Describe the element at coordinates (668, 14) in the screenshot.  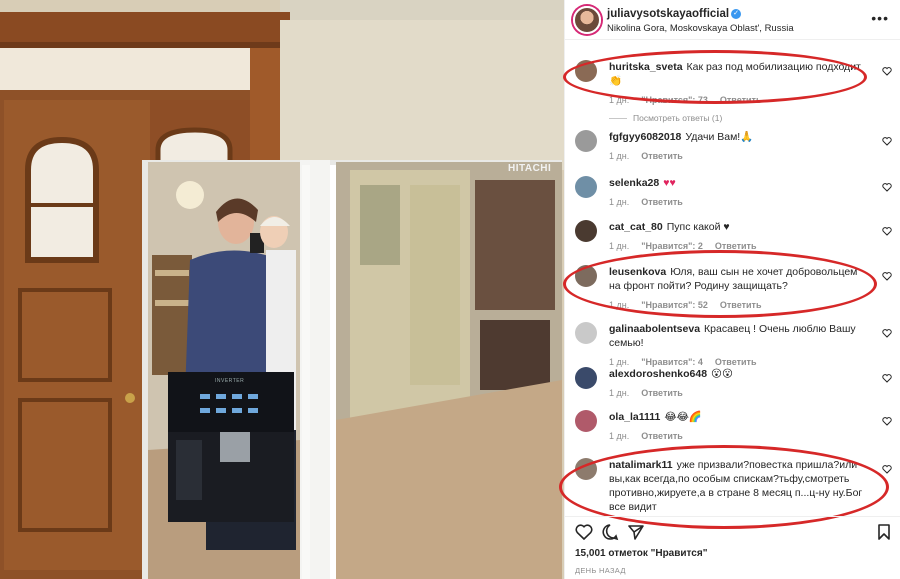
I see `owner-username-text: juliavysotskayaofficial` at that location.